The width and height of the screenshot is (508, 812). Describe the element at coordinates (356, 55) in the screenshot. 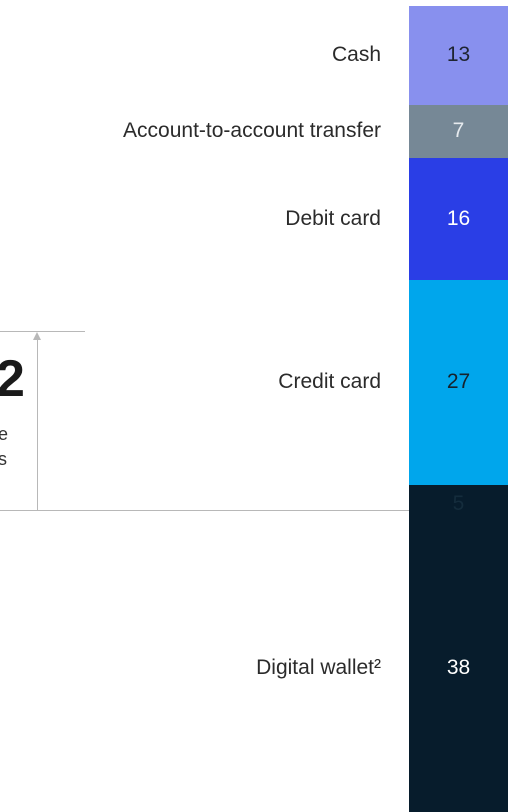

I see `category-label-cash: Cash` at that location.